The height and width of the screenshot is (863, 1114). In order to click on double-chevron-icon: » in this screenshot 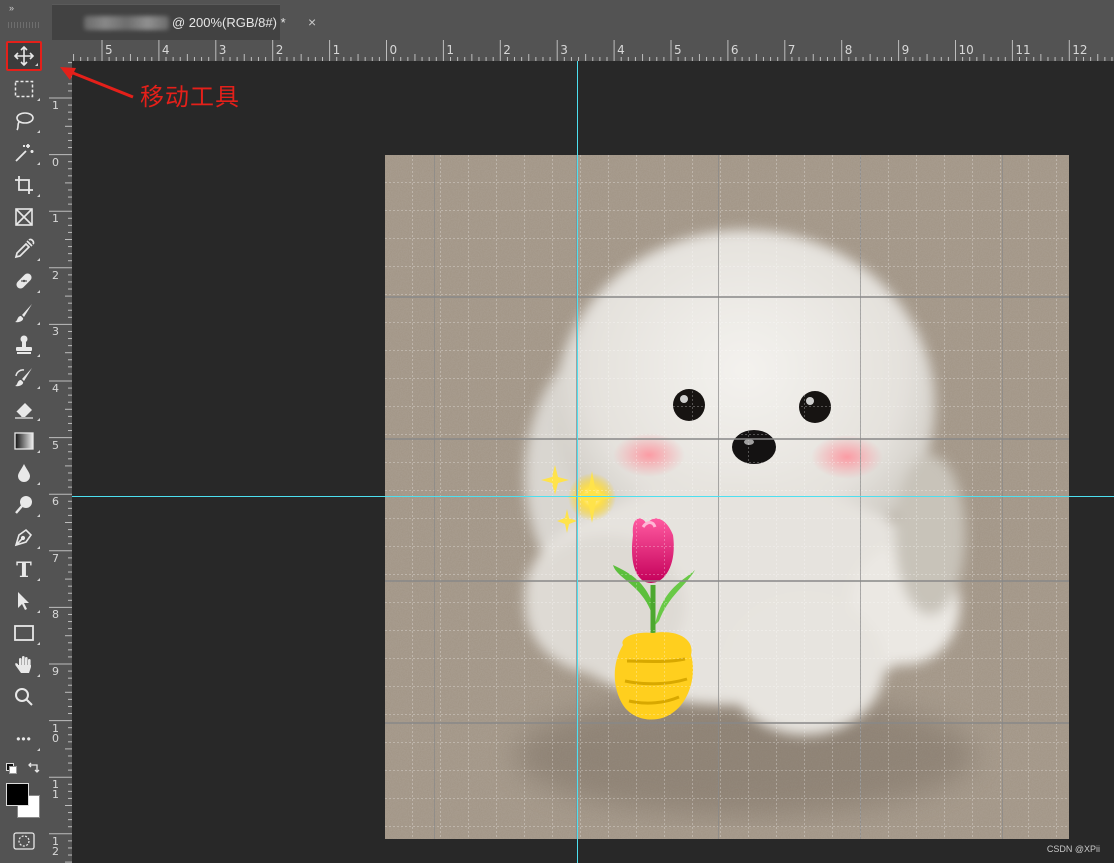, I will do `click(12, 8)`.